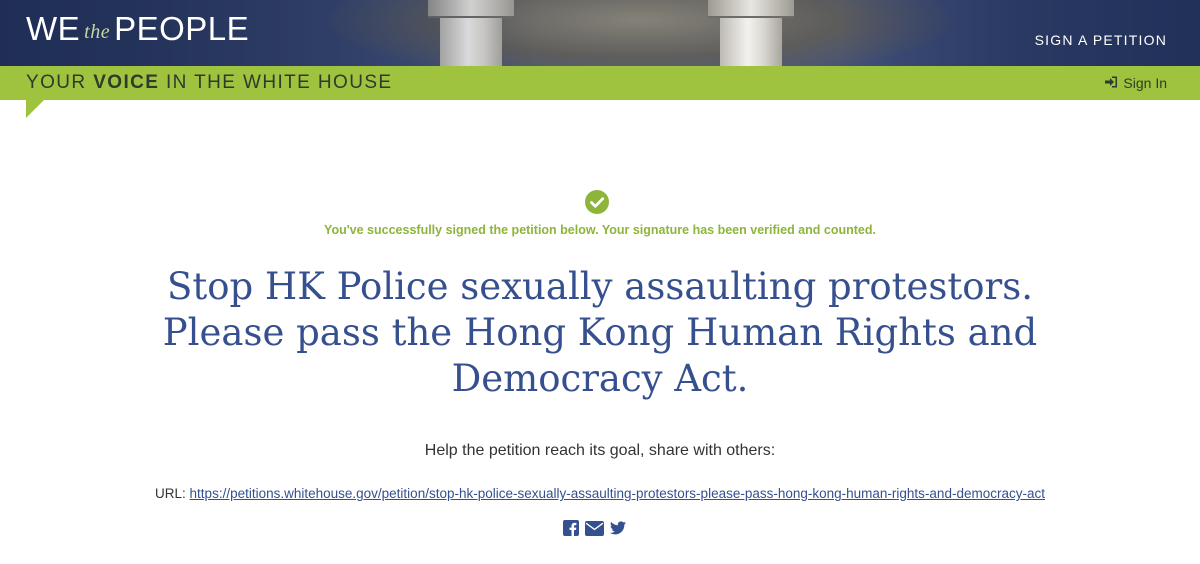 The width and height of the screenshot is (1200, 564). What do you see at coordinates (1111, 83) in the screenshot?
I see `sign-in-icon` at bounding box center [1111, 83].